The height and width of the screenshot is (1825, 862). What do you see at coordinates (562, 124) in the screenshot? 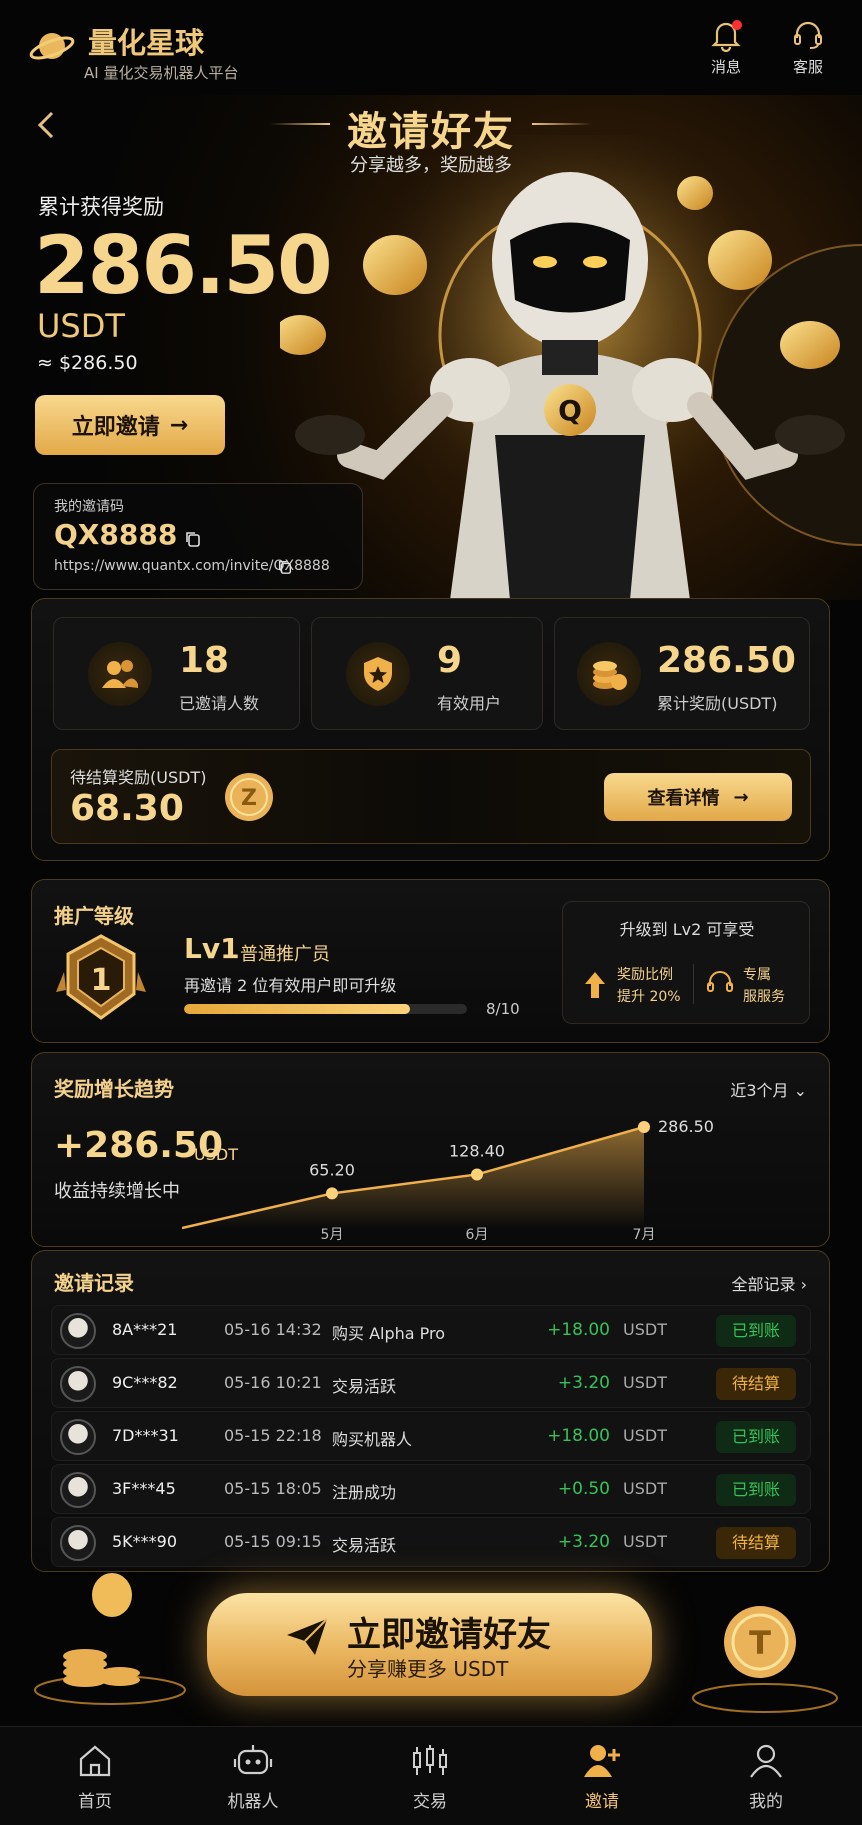
I see `title-decoration-right` at bounding box center [562, 124].